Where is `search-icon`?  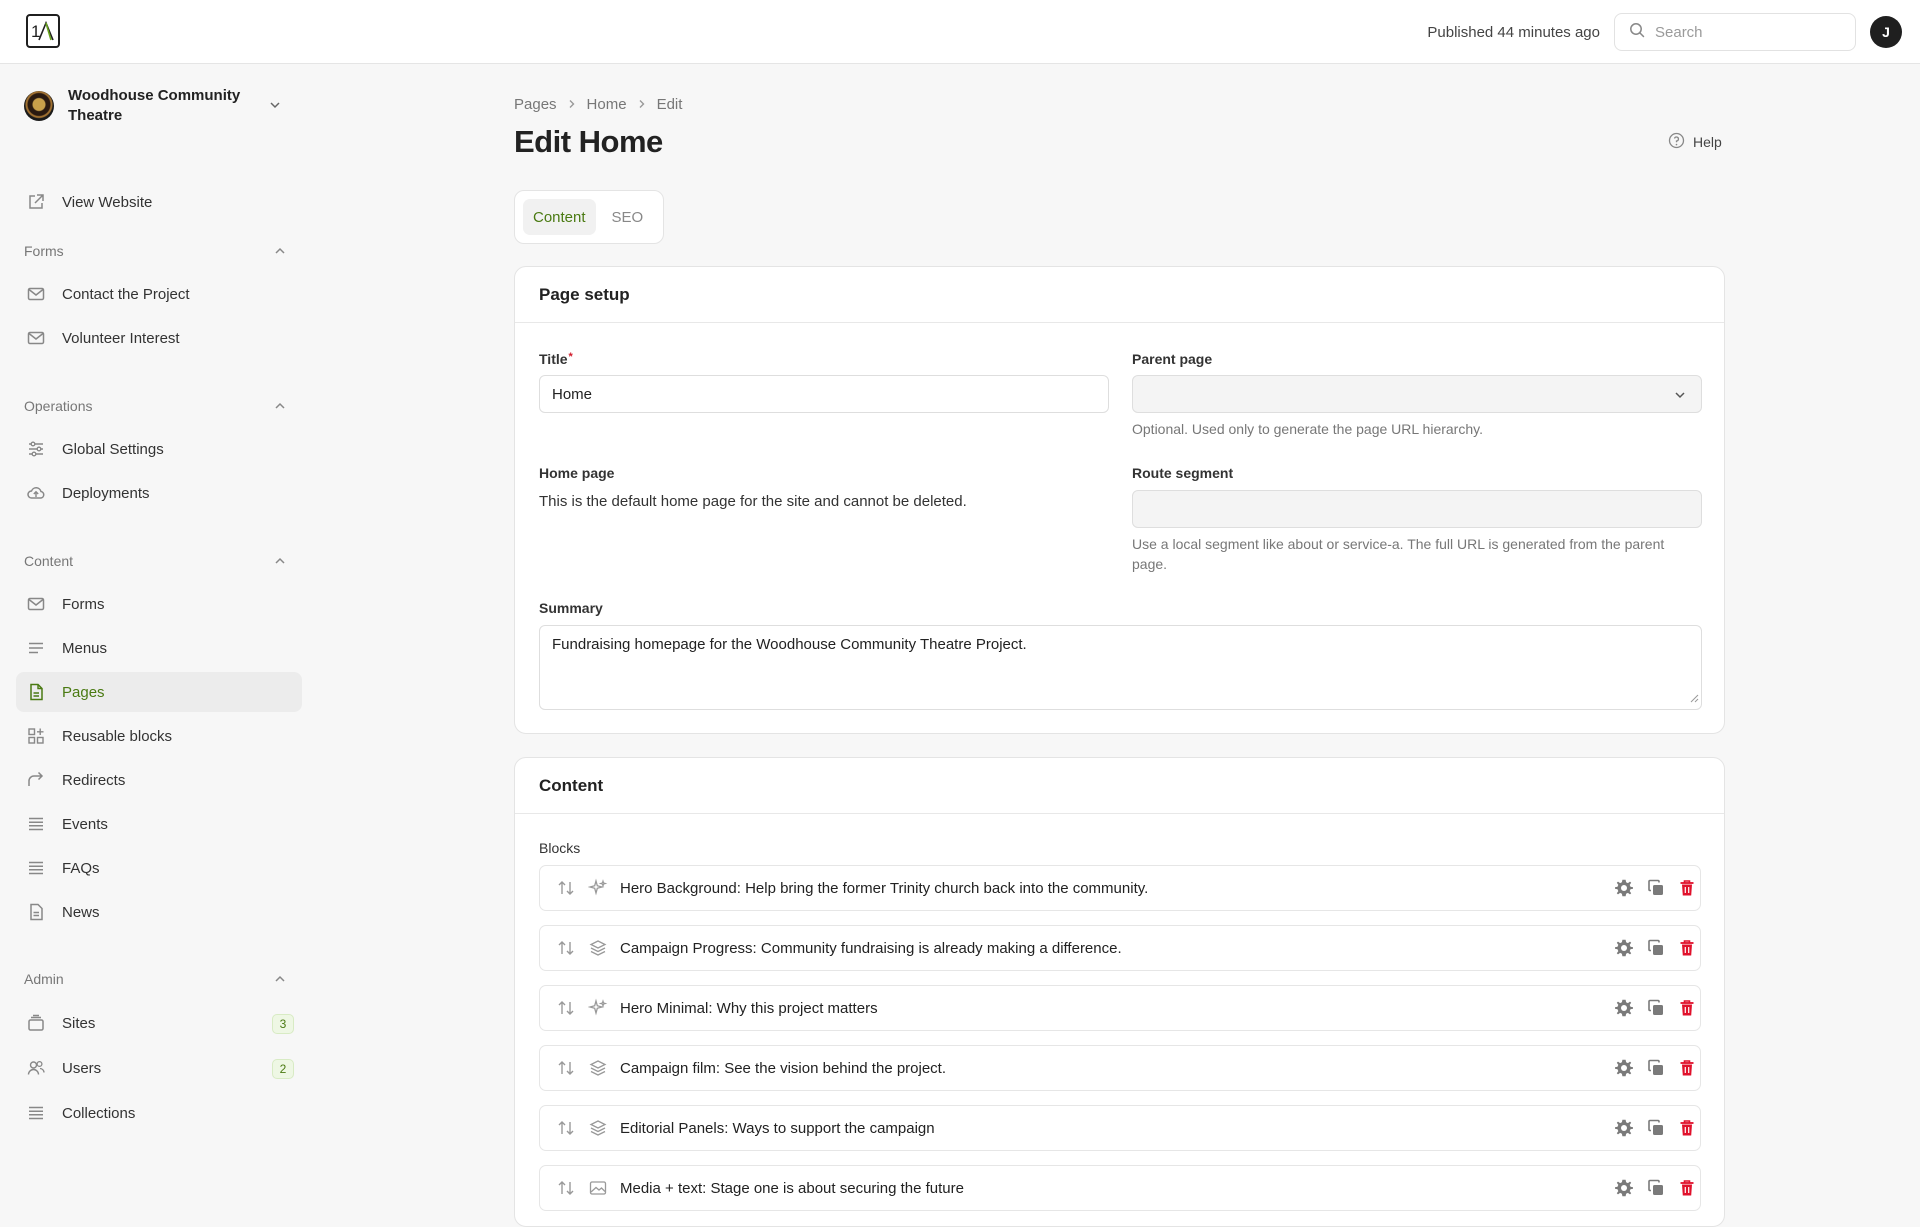
search-icon is located at coordinates (1637, 32).